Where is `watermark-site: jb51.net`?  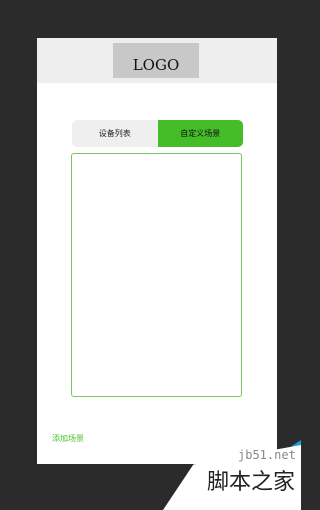 watermark-site: jb51.net is located at coordinates (267, 455).